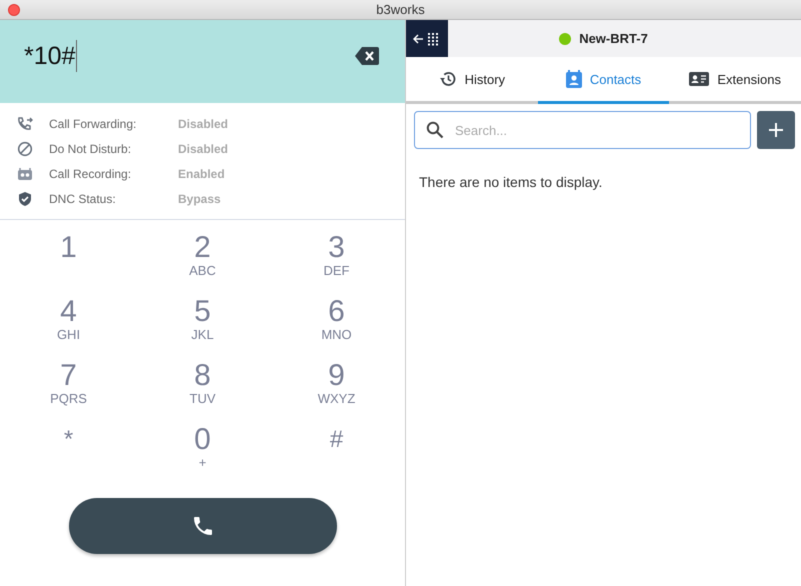 The width and height of the screenshot is (801, 586). What do you see at coordinates (90, 149) in the screenshot?
I see `setting-label: Do Not Disturb:` at bounding box center [90, 149].